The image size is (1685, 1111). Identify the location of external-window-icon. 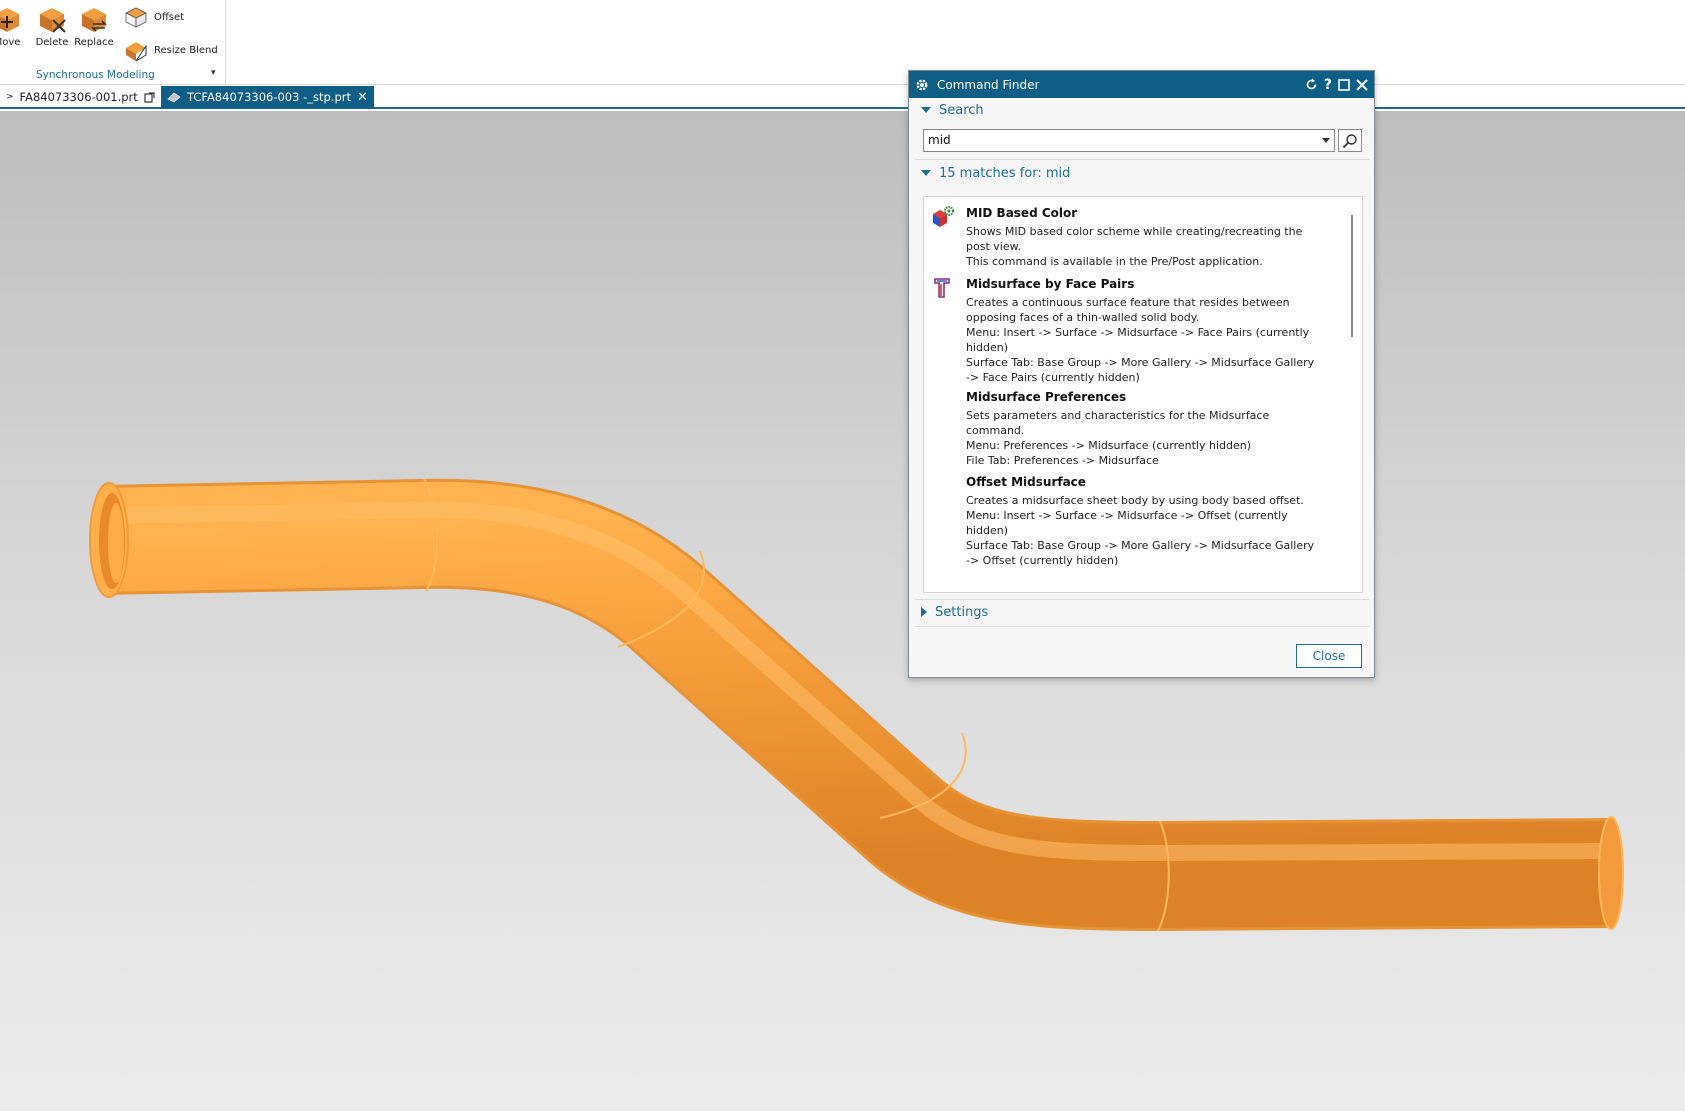
(149, 97).